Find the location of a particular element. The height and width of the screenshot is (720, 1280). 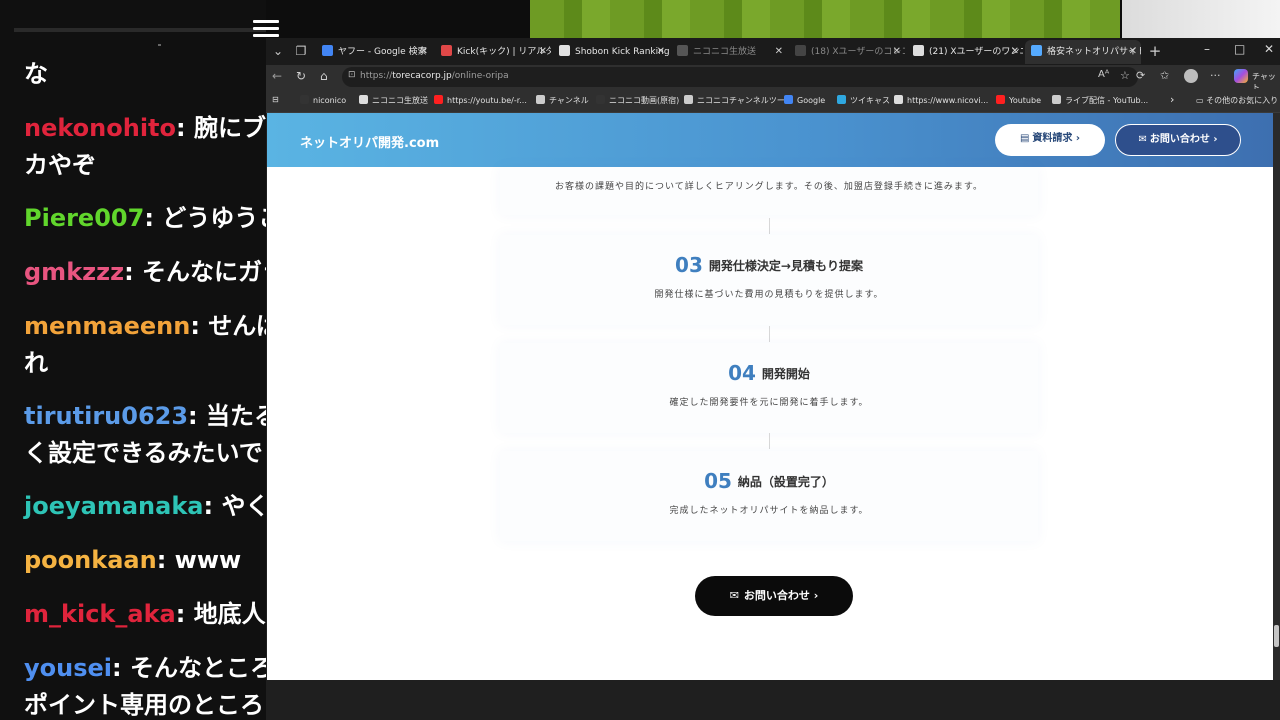

browser-tab: Kick(キック) | リアルタイム✕ is located at coordinates (493, 52).